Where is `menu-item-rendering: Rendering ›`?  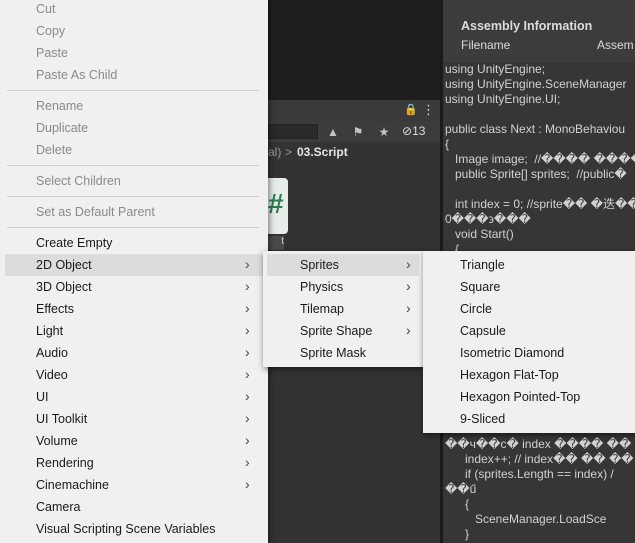 menu-item-rendering: Rendering › is located at coordinates (134, 463).